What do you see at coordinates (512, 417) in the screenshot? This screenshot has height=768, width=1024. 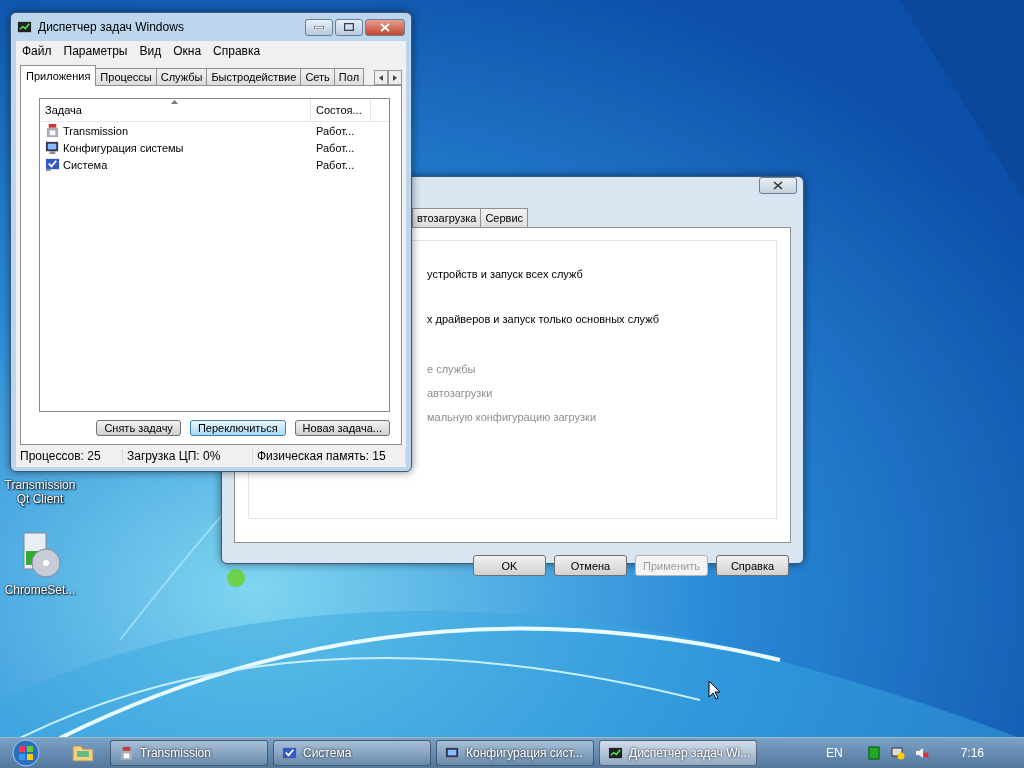 I see `option-label: мальную конфигурацию загрузки` at bounding box center [512, 417].